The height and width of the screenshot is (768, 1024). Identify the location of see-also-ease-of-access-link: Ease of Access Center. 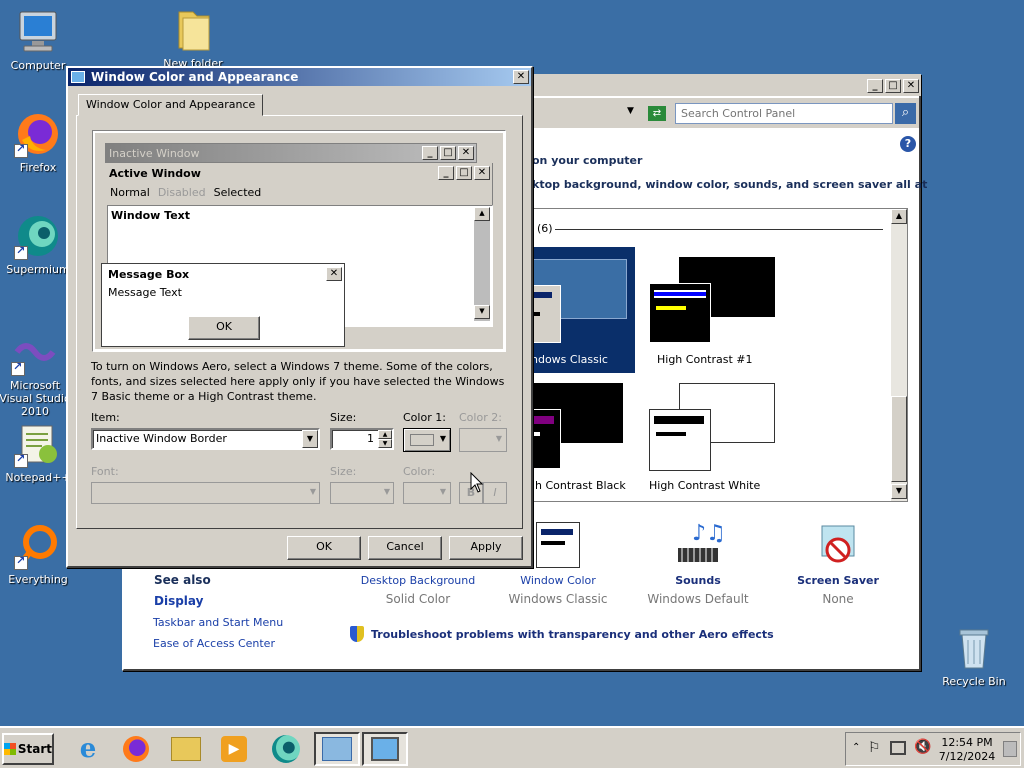
(214, 643).